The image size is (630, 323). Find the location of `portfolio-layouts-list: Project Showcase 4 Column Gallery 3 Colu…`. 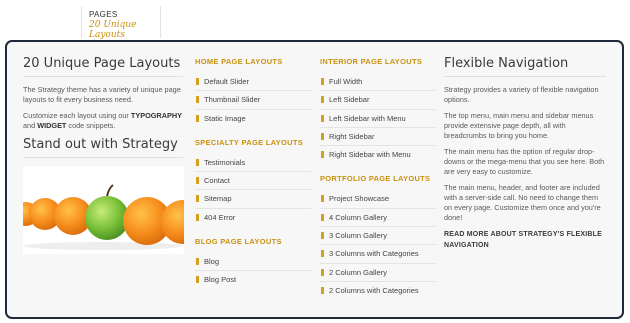

portfolio-layouts-list: Project Showcase 4 Column Gallery 3 Colu… is located at coordinates (378, 245).